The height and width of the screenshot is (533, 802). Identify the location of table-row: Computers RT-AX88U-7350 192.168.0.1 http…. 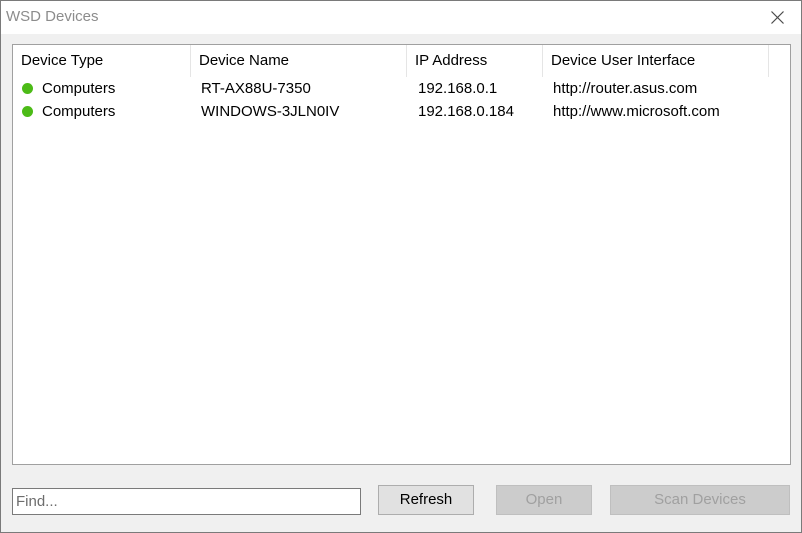
(401, 88).